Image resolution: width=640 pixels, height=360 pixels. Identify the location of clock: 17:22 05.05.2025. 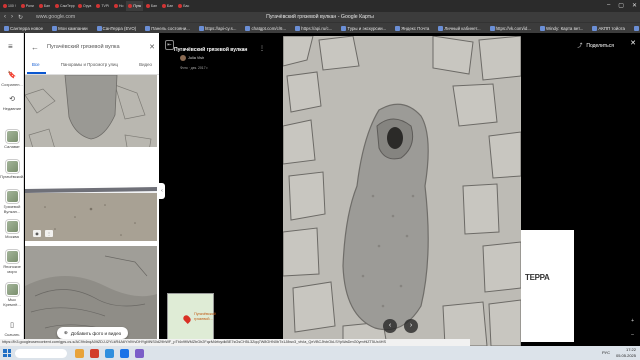
(626, 352).